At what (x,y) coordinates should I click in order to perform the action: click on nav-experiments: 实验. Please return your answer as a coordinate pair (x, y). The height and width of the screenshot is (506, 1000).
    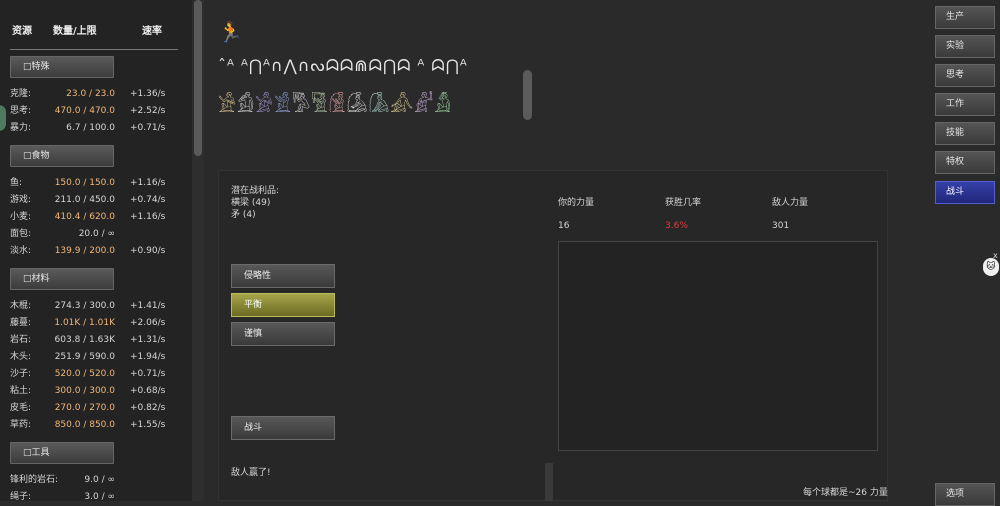
    Looking at the image, I should click on (965, 46).